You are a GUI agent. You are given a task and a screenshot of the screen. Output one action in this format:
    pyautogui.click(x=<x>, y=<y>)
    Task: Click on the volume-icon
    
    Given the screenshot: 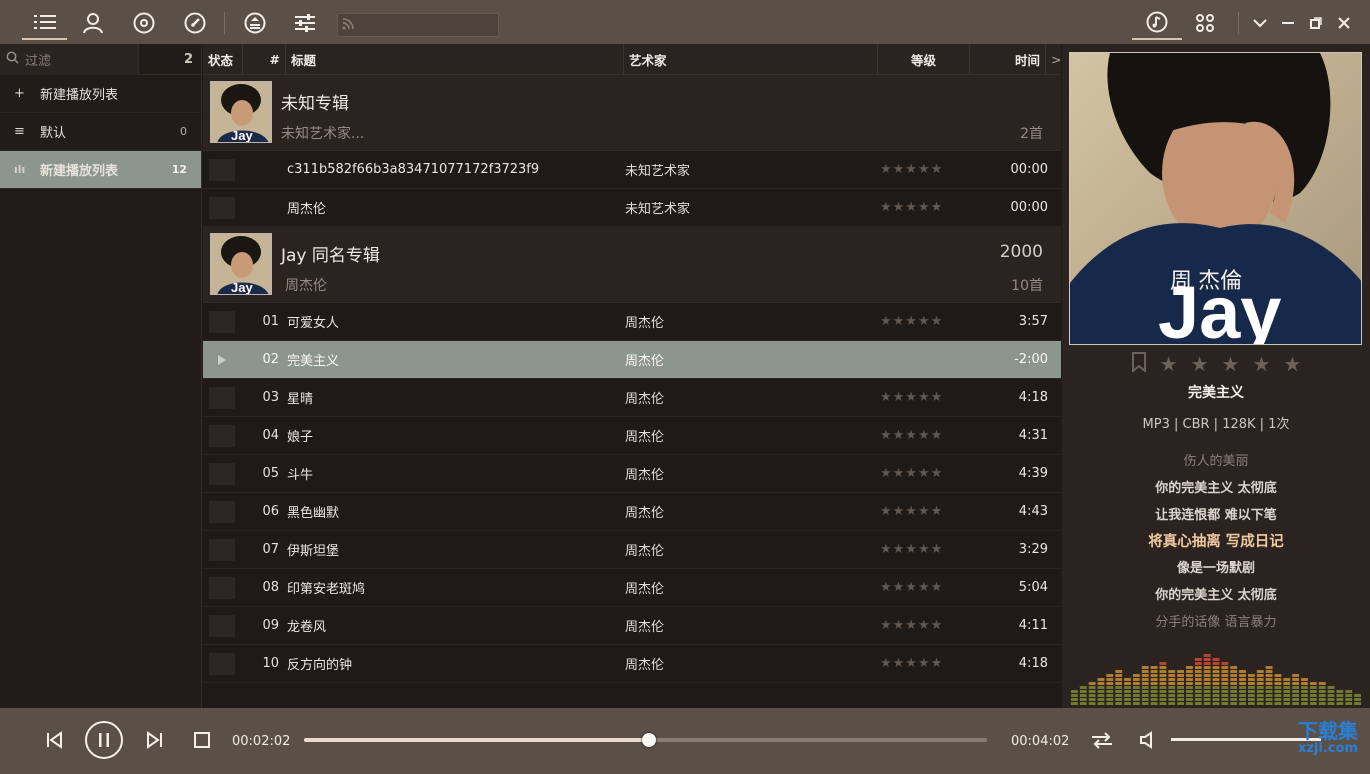 What is the action you would take?
    pyautogui.click(x=1148, y=740)
    